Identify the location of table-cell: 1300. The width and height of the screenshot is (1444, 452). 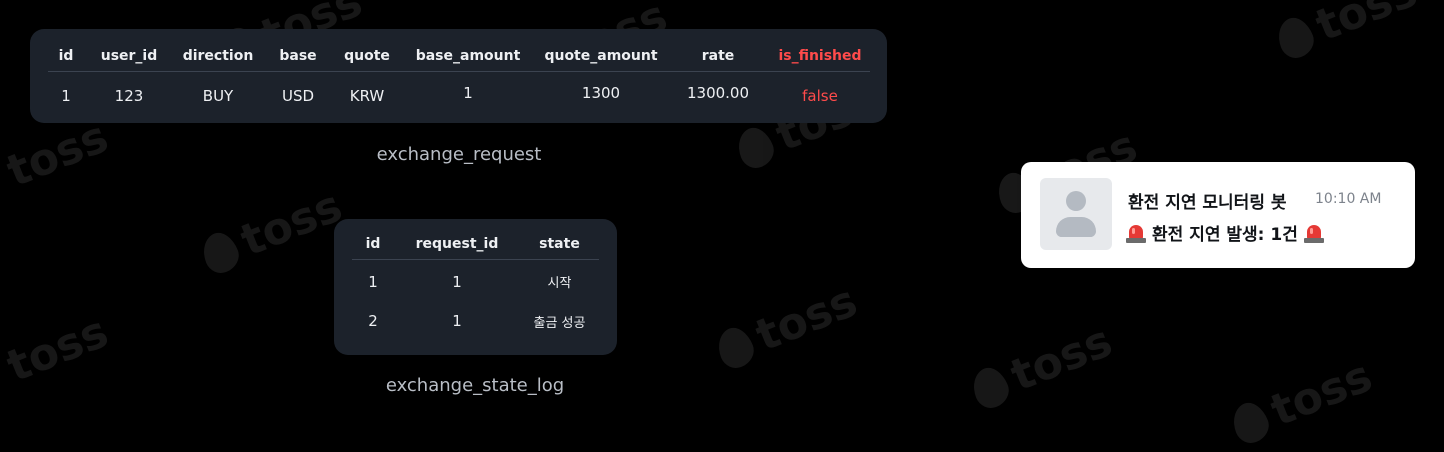
(601, 93).